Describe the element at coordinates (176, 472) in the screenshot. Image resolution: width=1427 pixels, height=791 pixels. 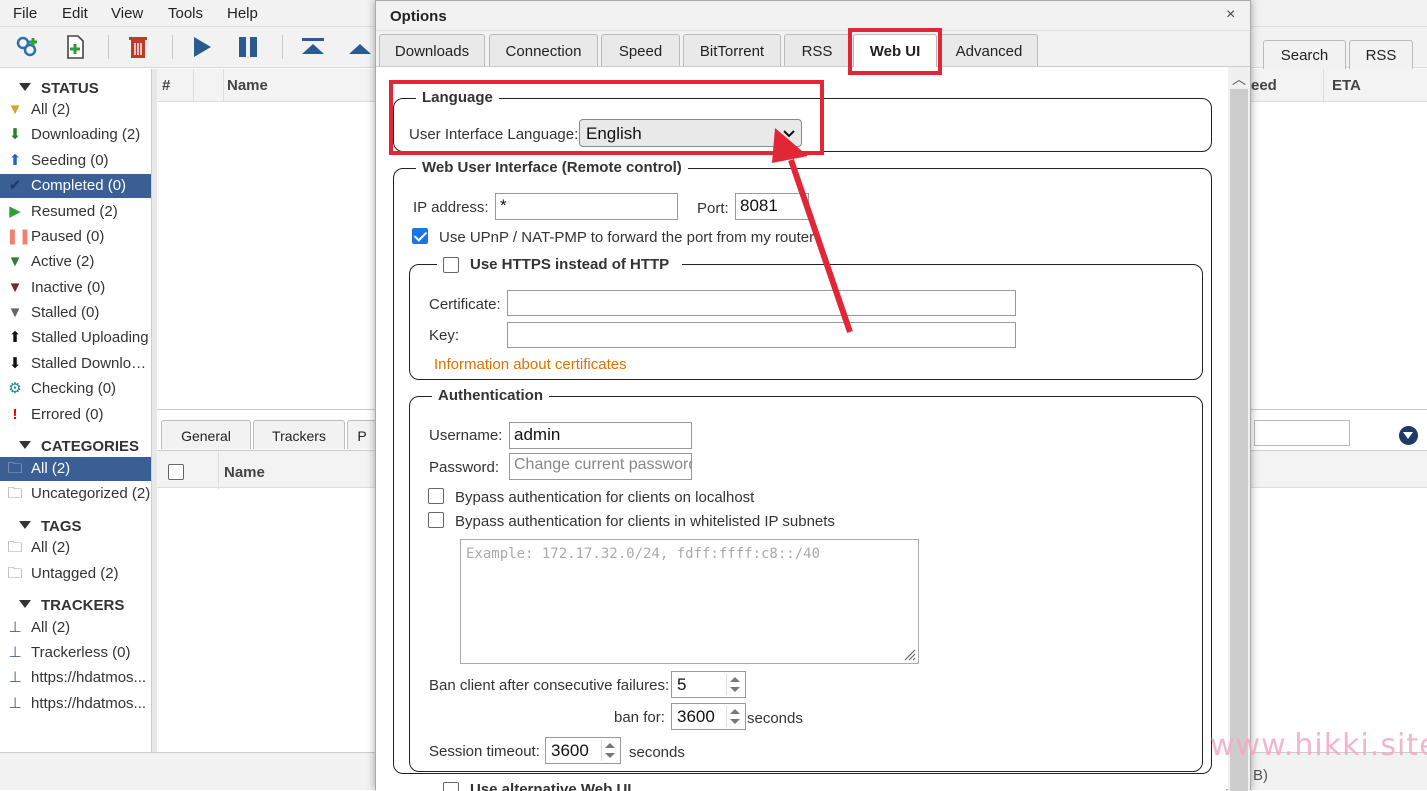
I see `select-all-checkbox` at that location.